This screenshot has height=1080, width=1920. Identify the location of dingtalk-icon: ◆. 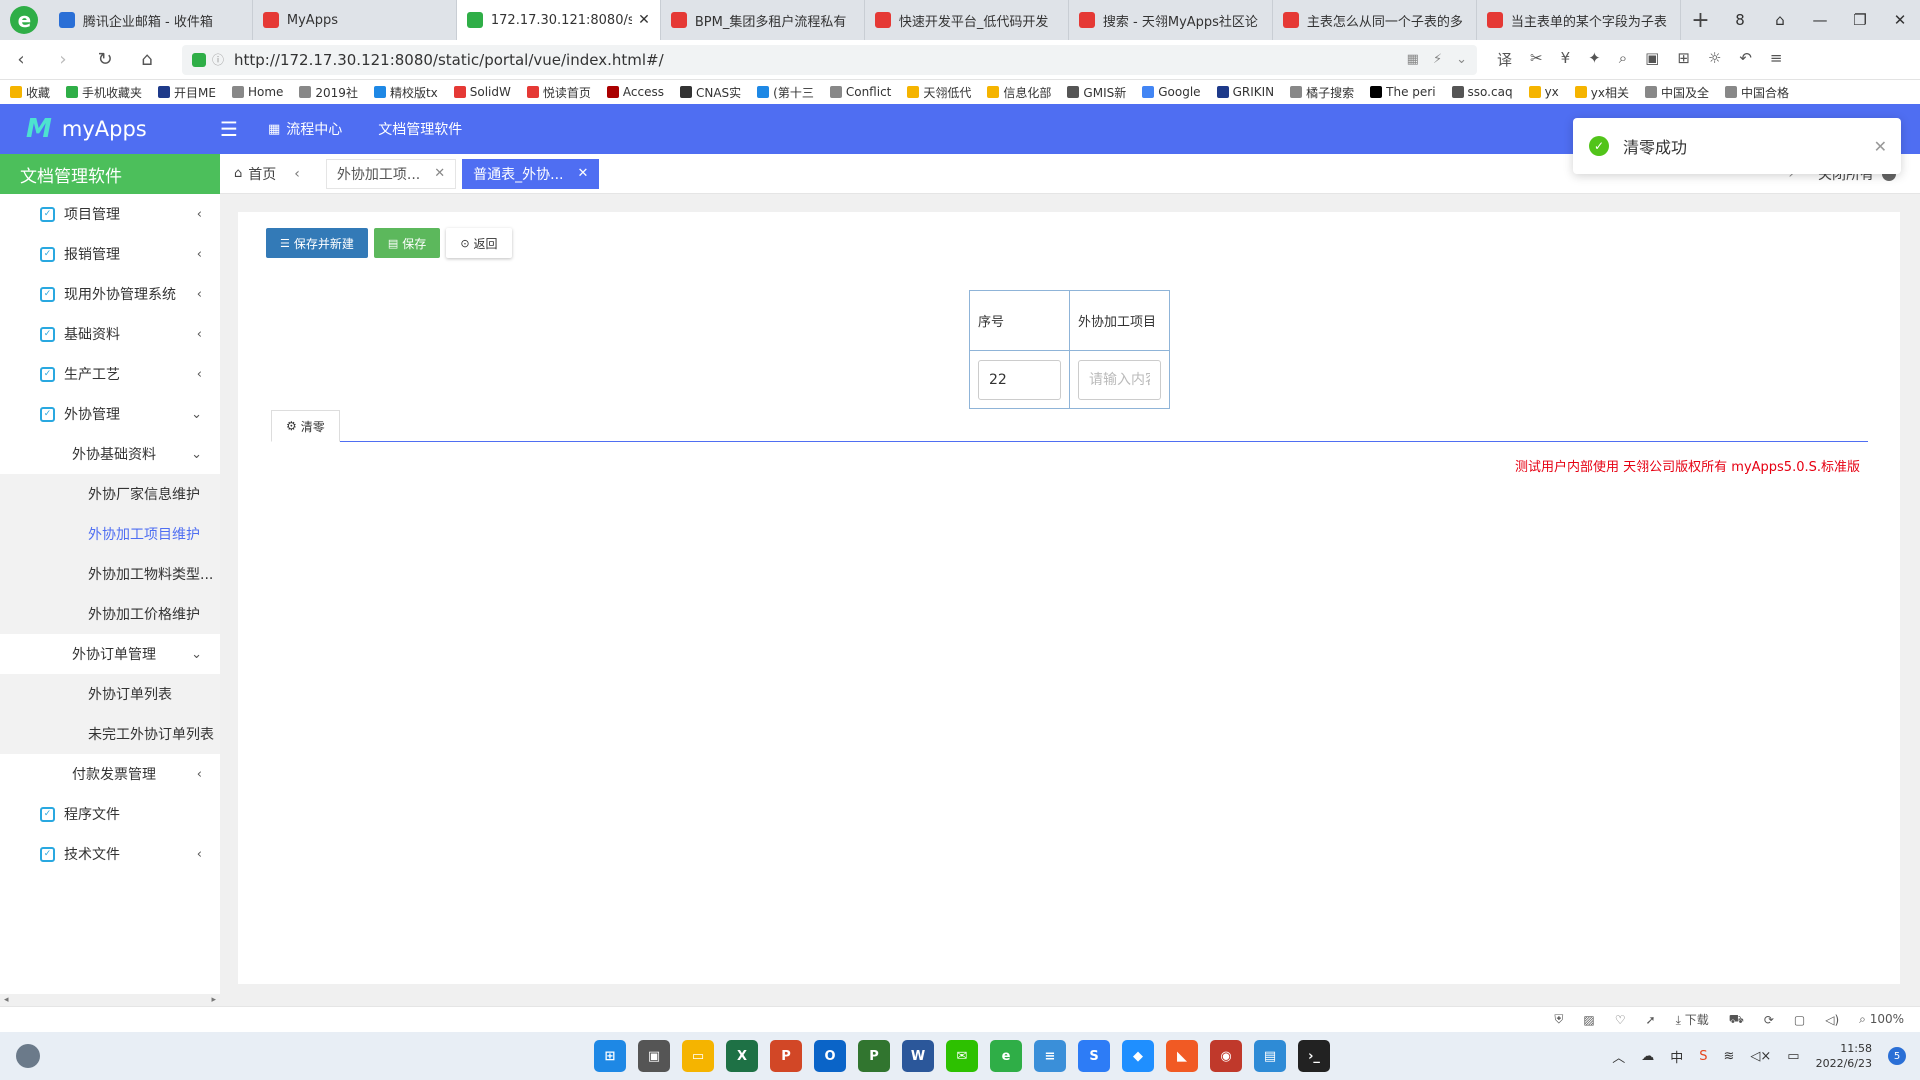
(1138, 1056).